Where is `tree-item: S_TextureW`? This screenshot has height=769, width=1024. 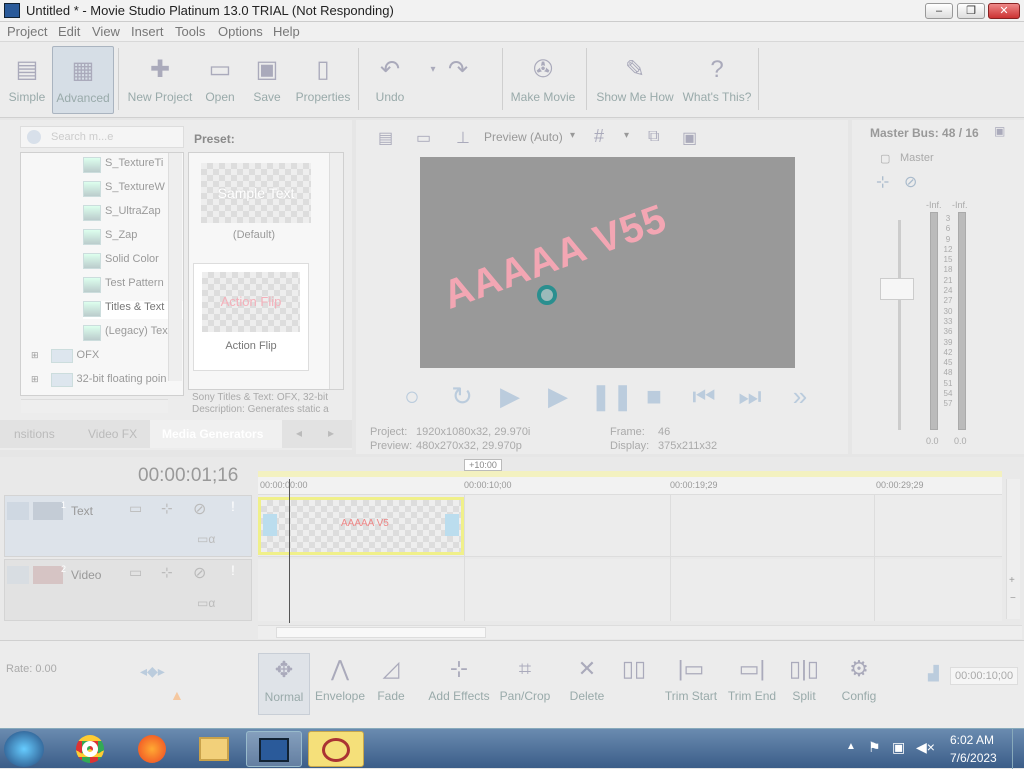 tree-item: S_TextureW is located at coordinates (124, 190).